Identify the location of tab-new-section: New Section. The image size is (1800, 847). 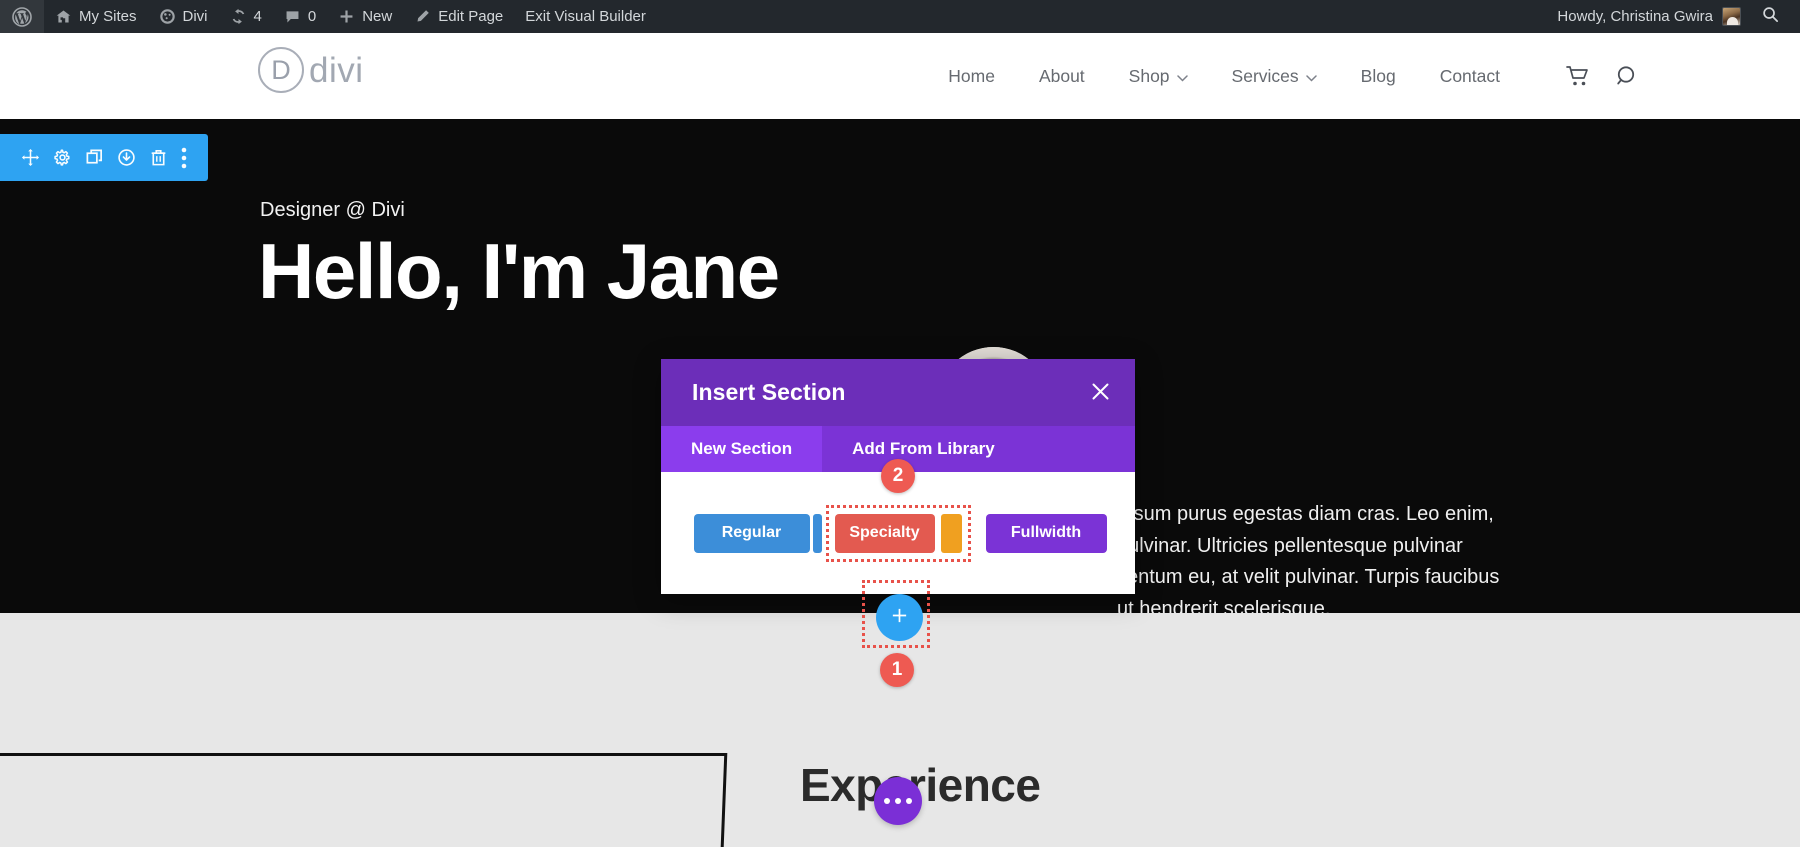
(742, 449).